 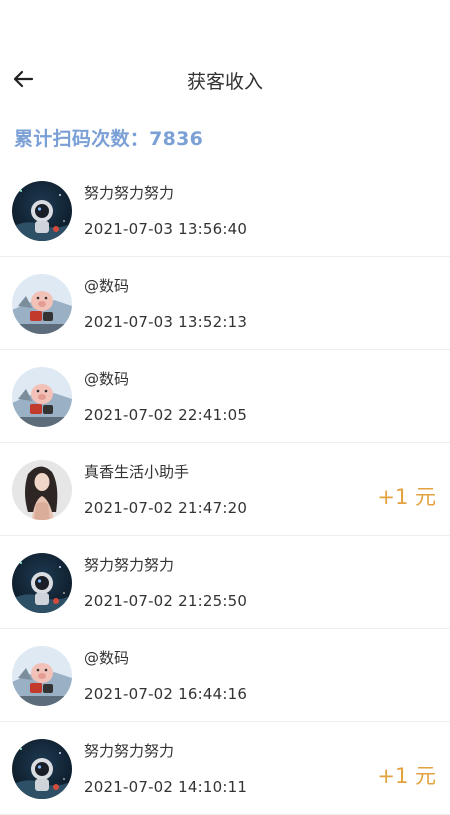 I want to click on girl-avatar, so click(x=42, y=490).